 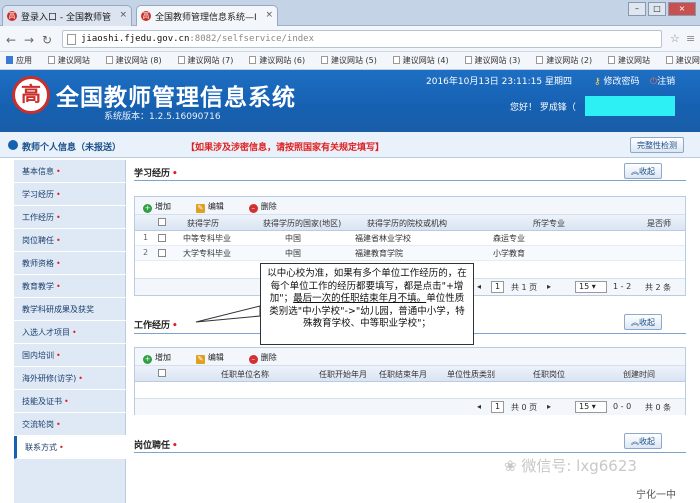 I want to click on wechat-watermark: ❀ 微信号: lxg6623, so click(x=570, y=465).